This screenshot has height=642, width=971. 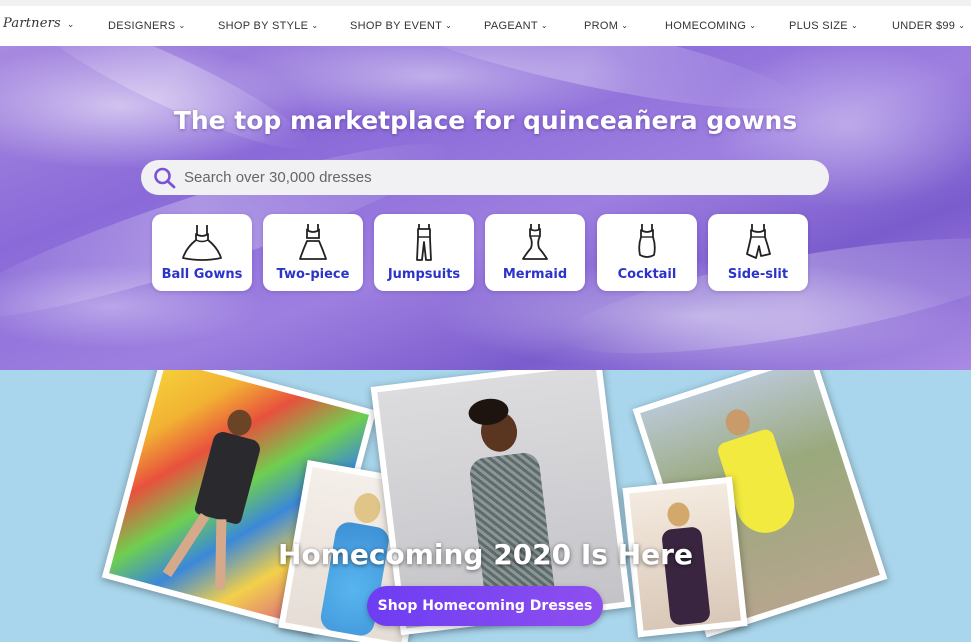 I want to click on partners-logo: Partners, so click(x=32, y=23).